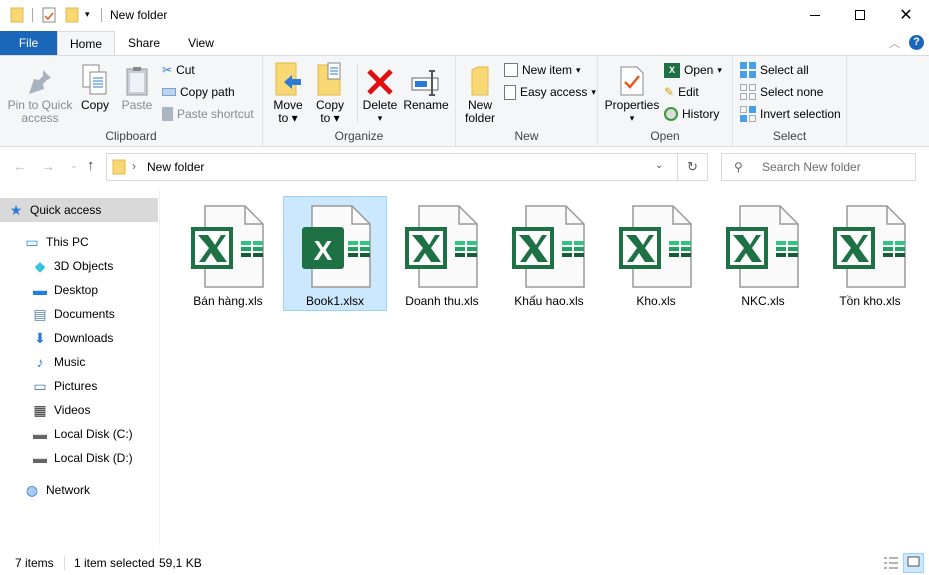 Image resolution: width=929 pixels, height=575 pixels. What do you see at coordinates (86, 43) in the screenshot?
I see `tab-home: Home` at bounding box center [86, 43].